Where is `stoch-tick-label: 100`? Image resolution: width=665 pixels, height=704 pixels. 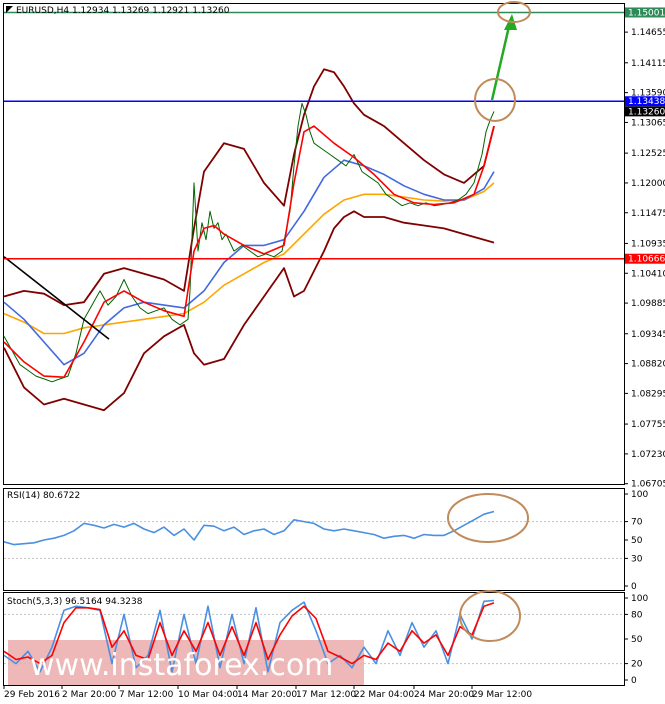
stoch-tick-label: 100 is located at coordinates (639, 599).